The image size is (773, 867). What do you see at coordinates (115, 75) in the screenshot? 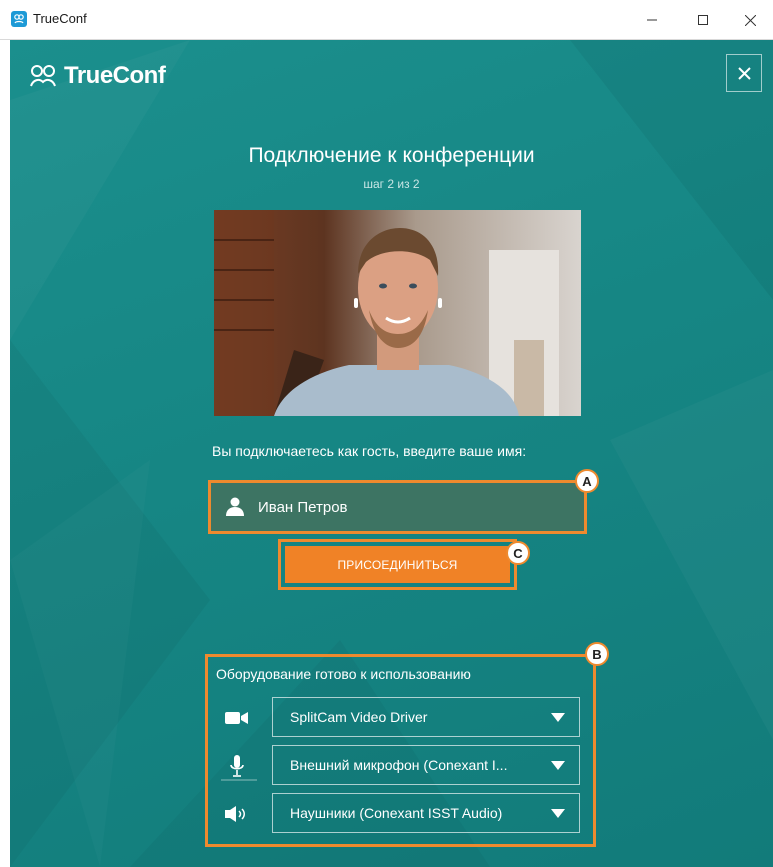
I see `logo-text: TrueConf` at bounding box center [115, 75].